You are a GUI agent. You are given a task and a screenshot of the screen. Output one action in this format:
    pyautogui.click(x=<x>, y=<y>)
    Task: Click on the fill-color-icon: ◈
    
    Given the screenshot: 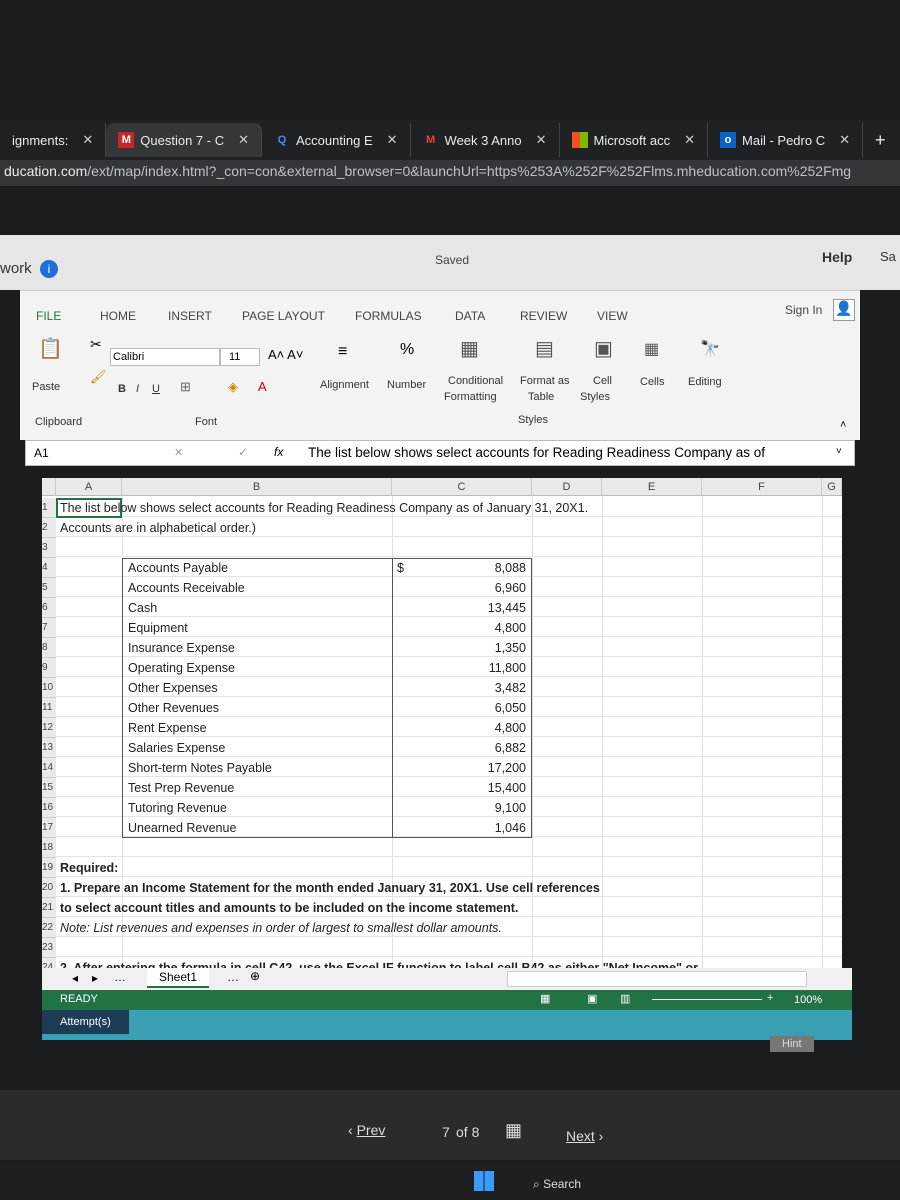 What is the action you would take?
    pyautogui.click(x=233, y=387)
    